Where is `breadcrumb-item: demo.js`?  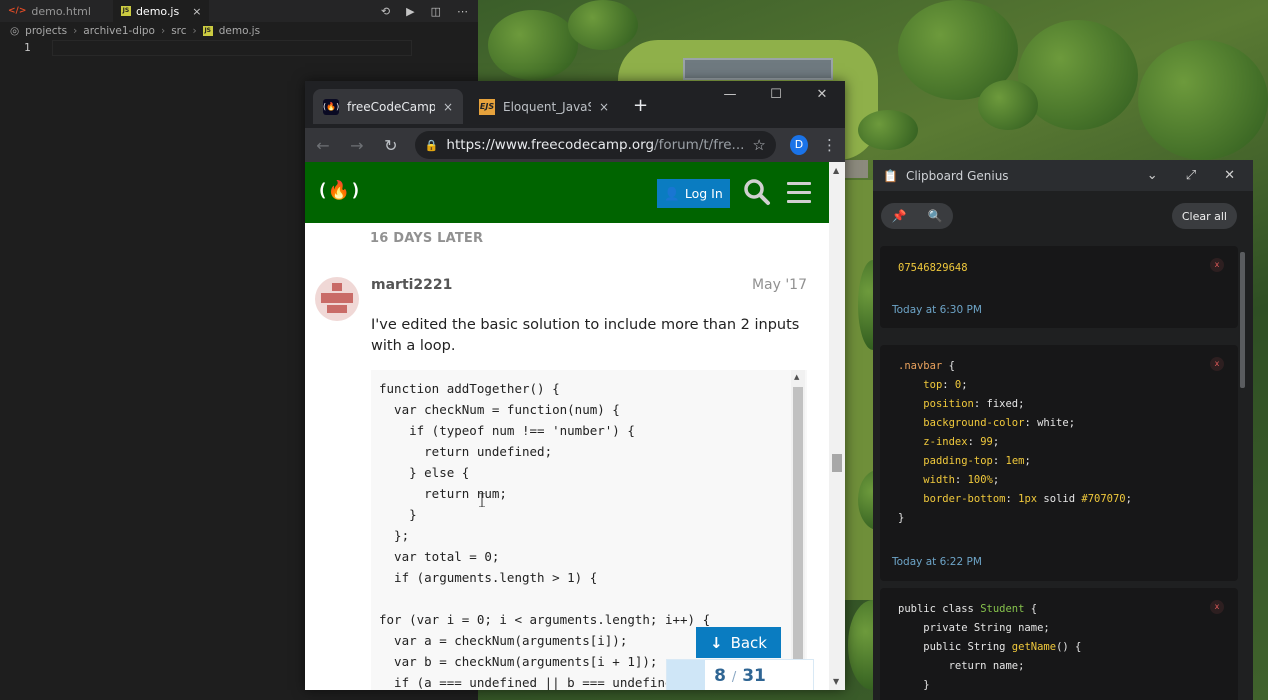
breadcrumb-item: demo.js is located at coordinates (239, 31).